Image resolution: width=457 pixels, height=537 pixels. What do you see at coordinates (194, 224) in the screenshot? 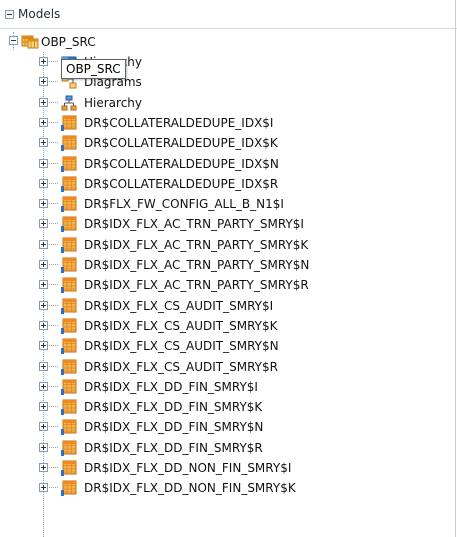
I see `tree-node-label: DR$IDX_FLX_AC_TRN_PARTY_SMRY$I` at bounding box center [194, 224].